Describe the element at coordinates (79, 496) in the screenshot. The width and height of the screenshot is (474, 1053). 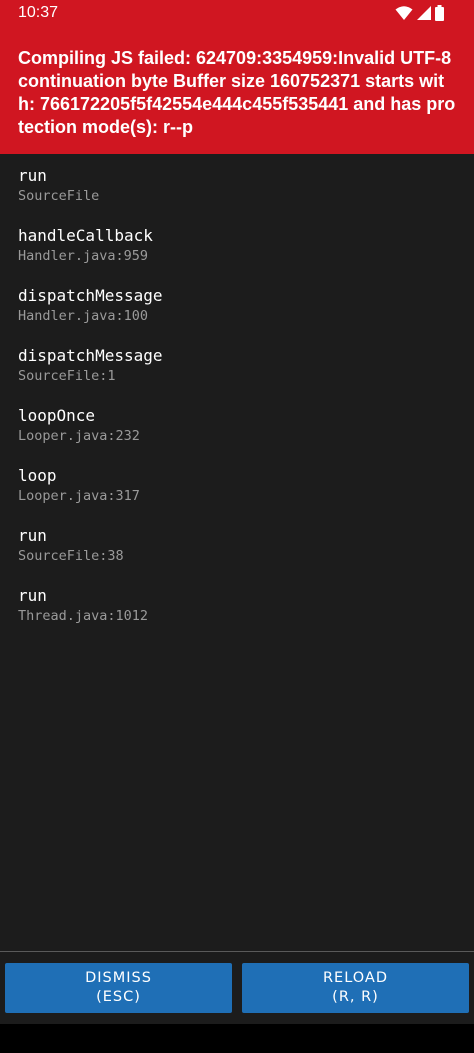
I see `frame-location: Looper.java:317` at that location.